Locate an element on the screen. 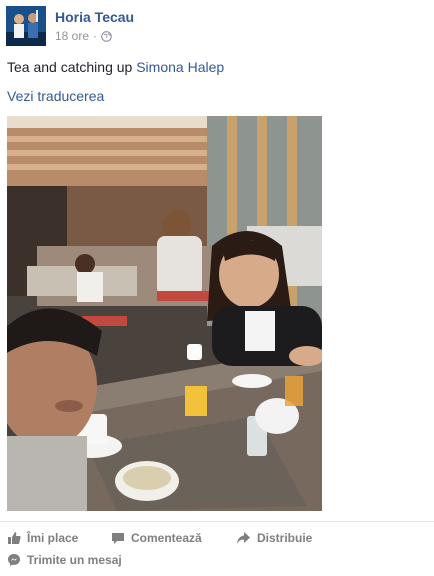  comment-label: Comentează is located at coordinates (166, 538).